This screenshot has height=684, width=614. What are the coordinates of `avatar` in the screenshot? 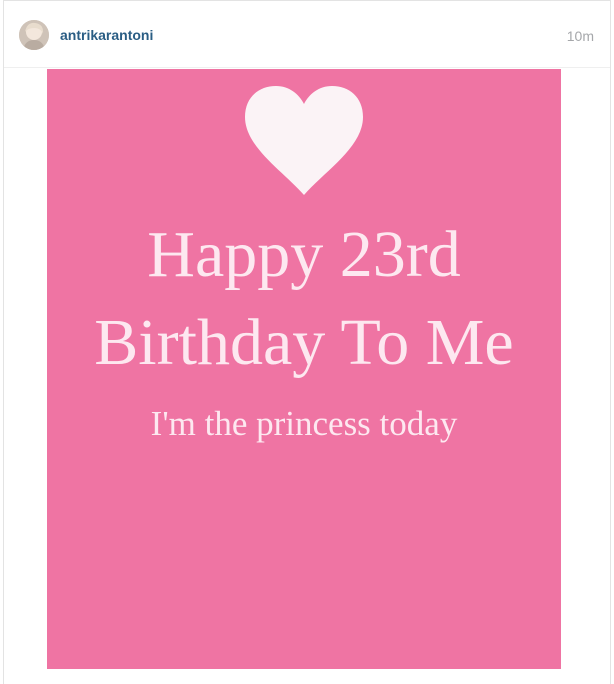 It's located at (34, 35).